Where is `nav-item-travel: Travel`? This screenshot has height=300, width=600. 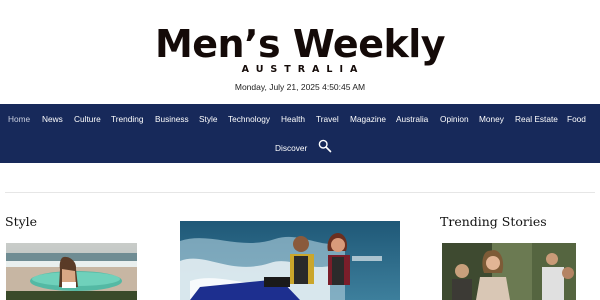
nav-item-travel: Travel is located at coordinates (327, 119).